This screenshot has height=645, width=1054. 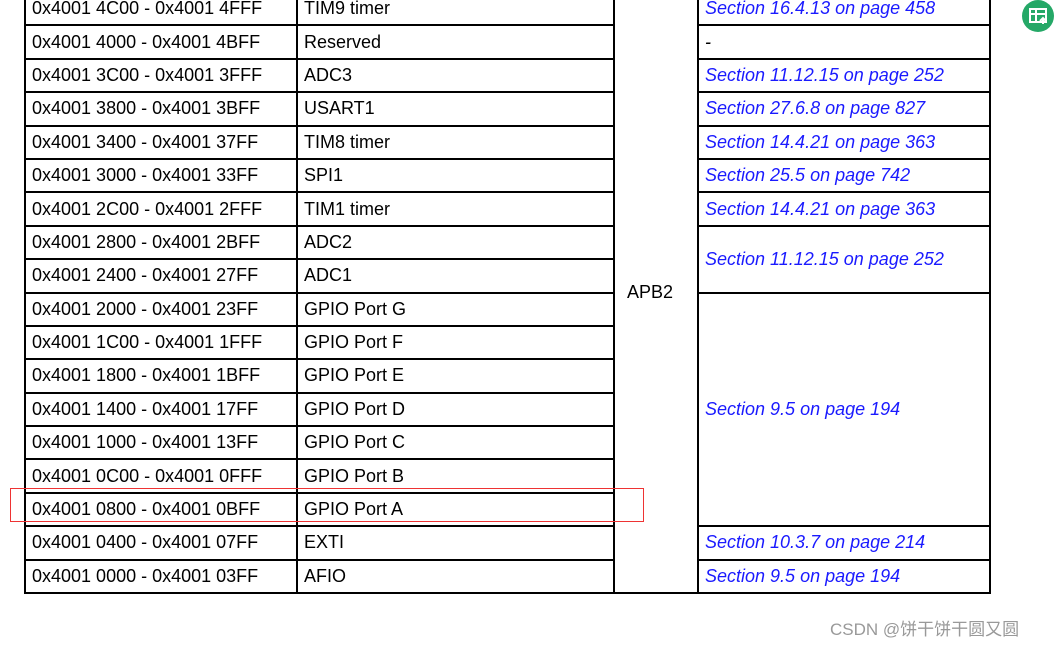 I want to click on peripheral-cell: GPIO Port D, so click(x=455, y=409).